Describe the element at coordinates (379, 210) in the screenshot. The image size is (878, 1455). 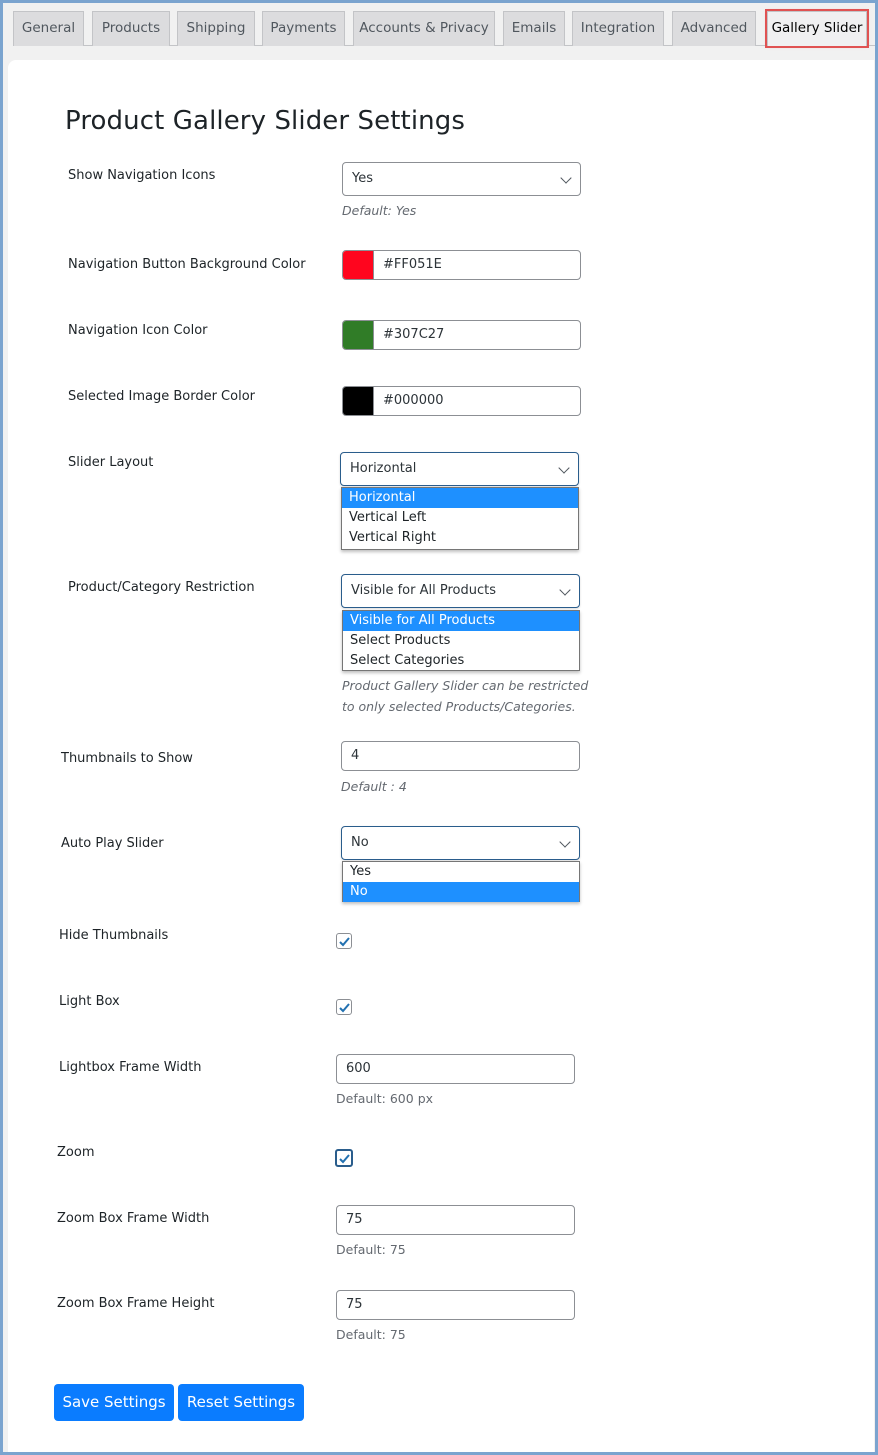
I see `show-nav-icons-hint: Default: Yes` at that location.